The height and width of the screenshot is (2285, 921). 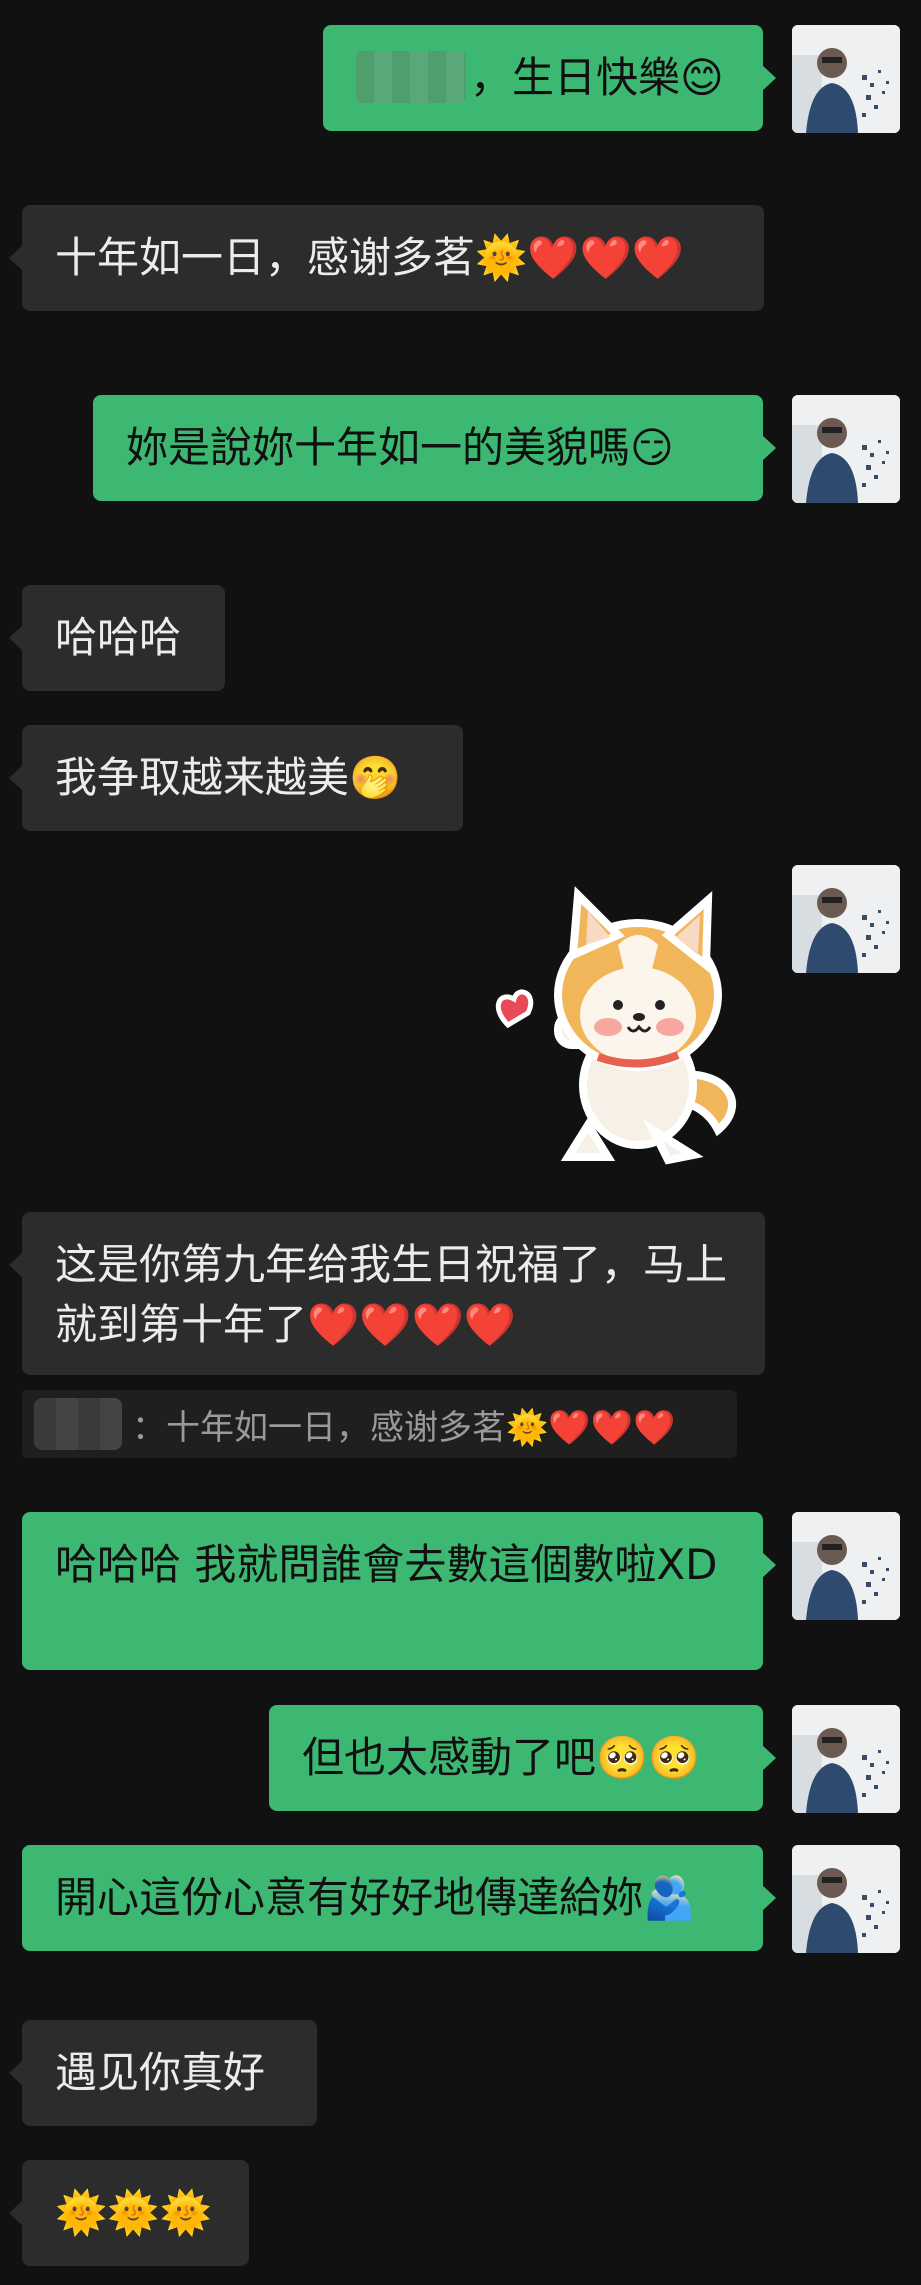 What do you see at coordinates (404, 1427) in the screenshot?
I see `quote-text: ：十年如一日，感谢多茗🌞❤️❤️❤️` at bounding box center [404, 1427].